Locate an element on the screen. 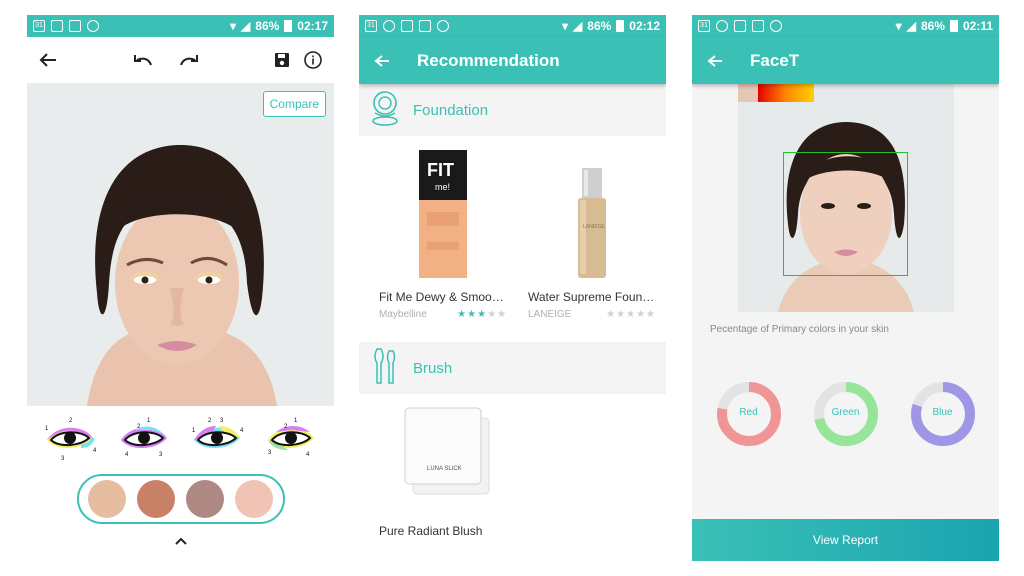 Image resolution: width=1024 pixels, height=576 pixels. donut-label: Green is located at coordinates (845, 412).